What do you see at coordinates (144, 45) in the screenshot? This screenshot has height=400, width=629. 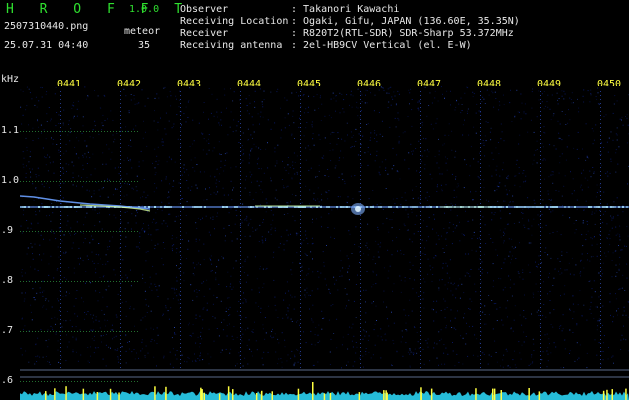 I see `meteor-count: 35` at bounding box center [144, 45].